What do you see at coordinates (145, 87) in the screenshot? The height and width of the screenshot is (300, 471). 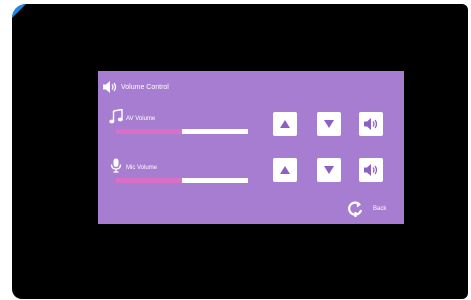 I see `panel-title: Volume Control` at bounding box center [145, 87].